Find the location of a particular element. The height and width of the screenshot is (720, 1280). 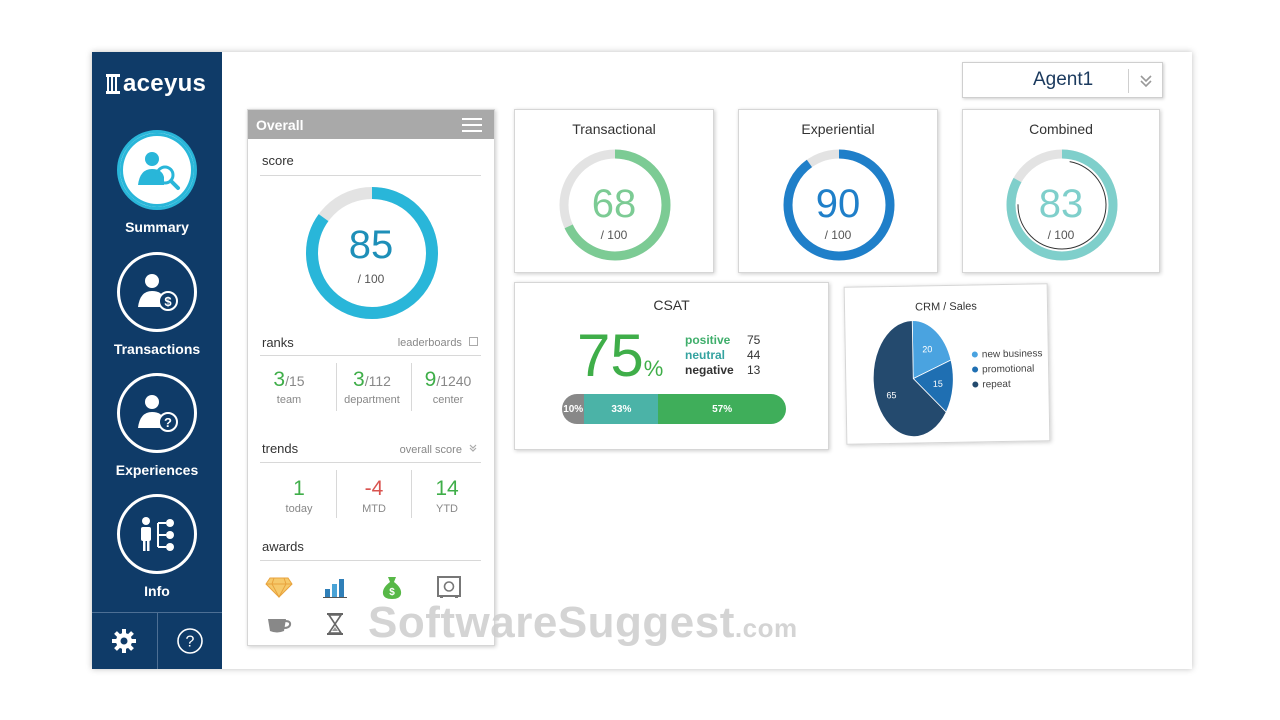

gauge-max: / 100 is located at coordinates (1061, 235).